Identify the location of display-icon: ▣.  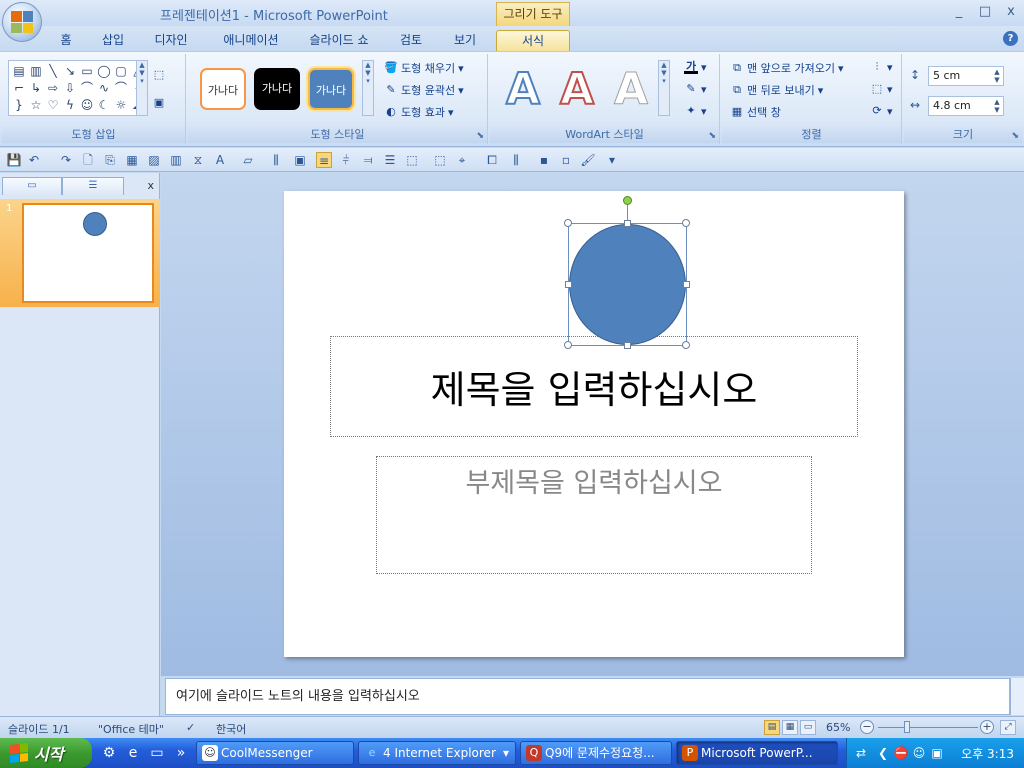
(937, 753).